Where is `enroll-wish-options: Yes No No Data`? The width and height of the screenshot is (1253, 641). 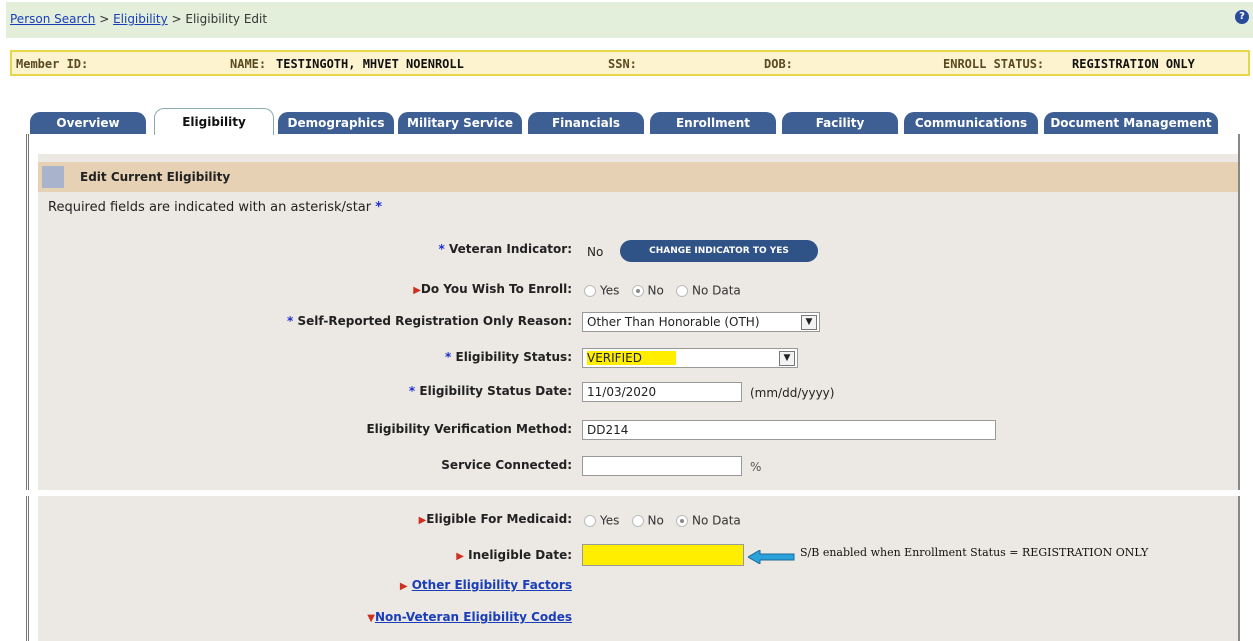
enroll-wish-options: Yes No No Data is located at coordinates (658, 290).